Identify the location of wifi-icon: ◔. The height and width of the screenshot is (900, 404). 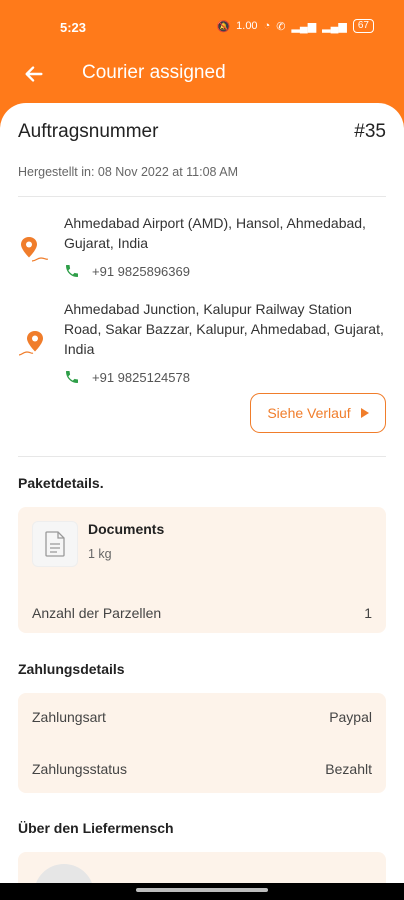
(267, 26).